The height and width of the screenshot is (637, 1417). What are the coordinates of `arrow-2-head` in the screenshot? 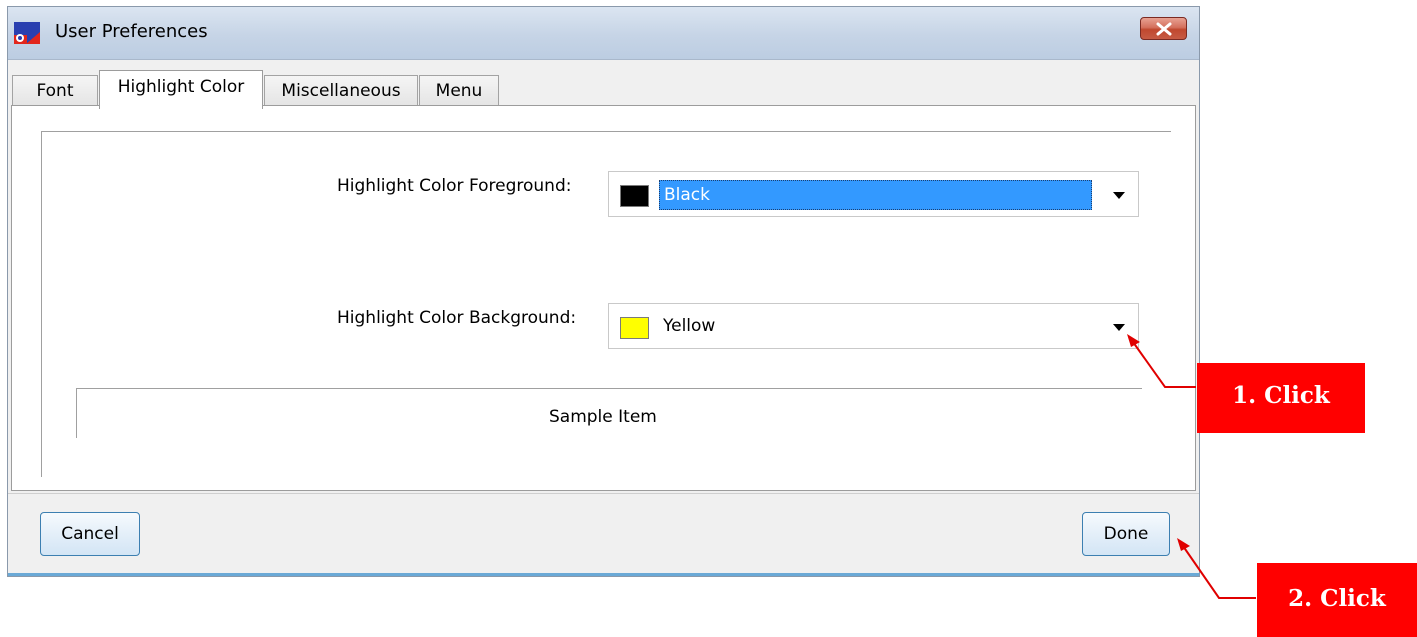 It's located at (1183, 544).